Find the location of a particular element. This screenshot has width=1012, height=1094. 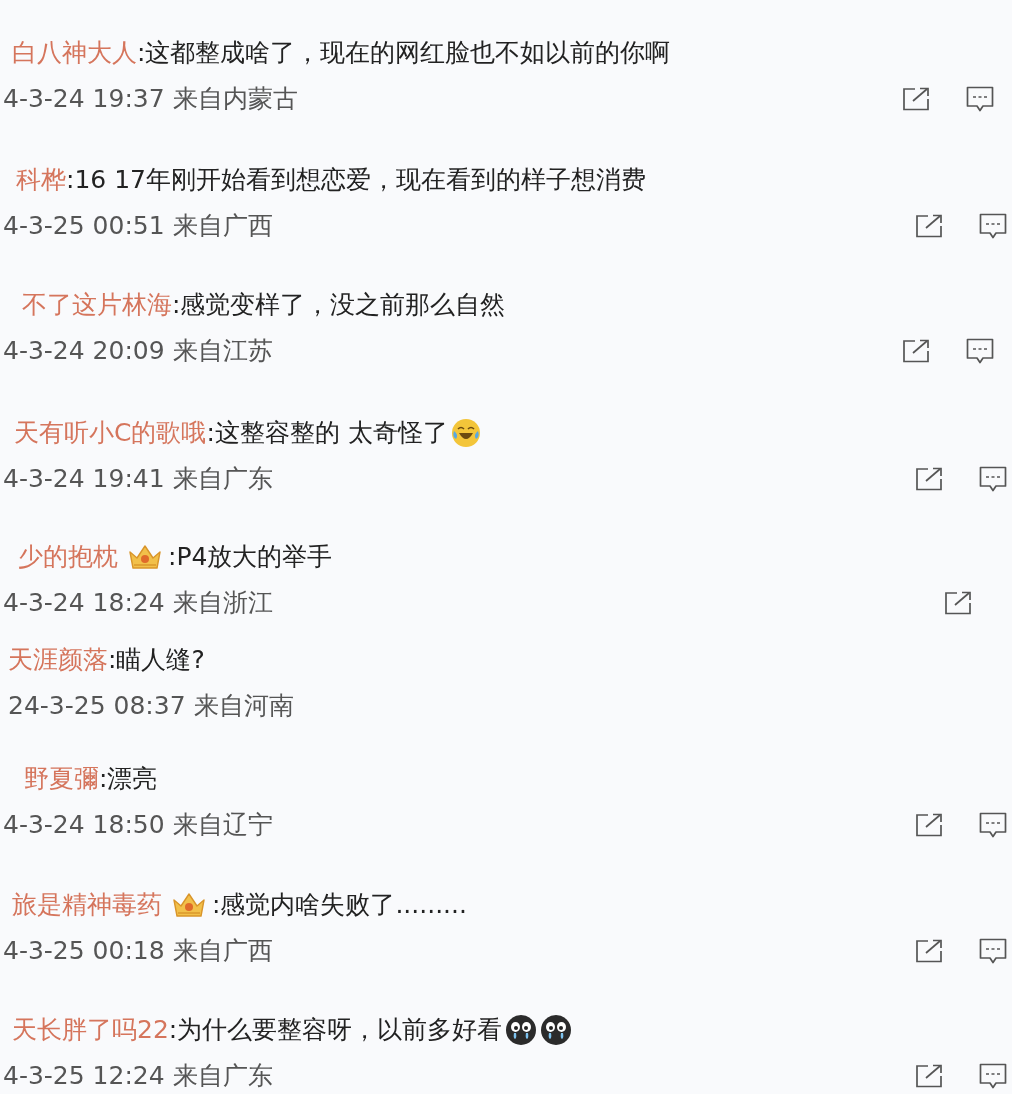

comment-text: :16 17年刚开始看到想恋爱，现在看到的样子想消费 is located at coordinates (356, 180).